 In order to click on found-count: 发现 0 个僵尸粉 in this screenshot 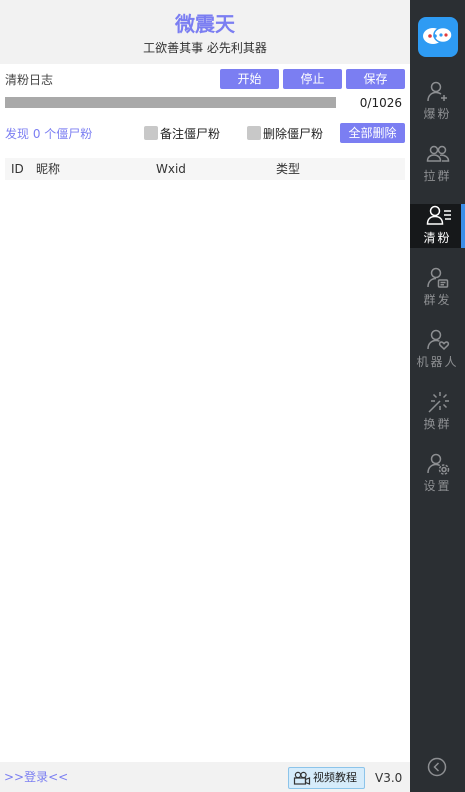, I will do `click(49, 134)`.